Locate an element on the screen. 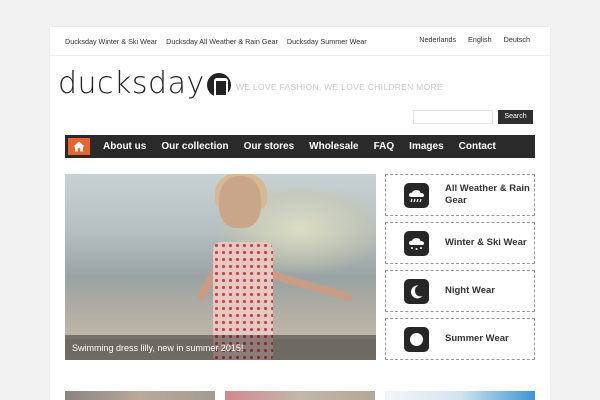 Image resolution: width=600 pixels, height=400 pixels. search-input is located at coordinates (453, 117).